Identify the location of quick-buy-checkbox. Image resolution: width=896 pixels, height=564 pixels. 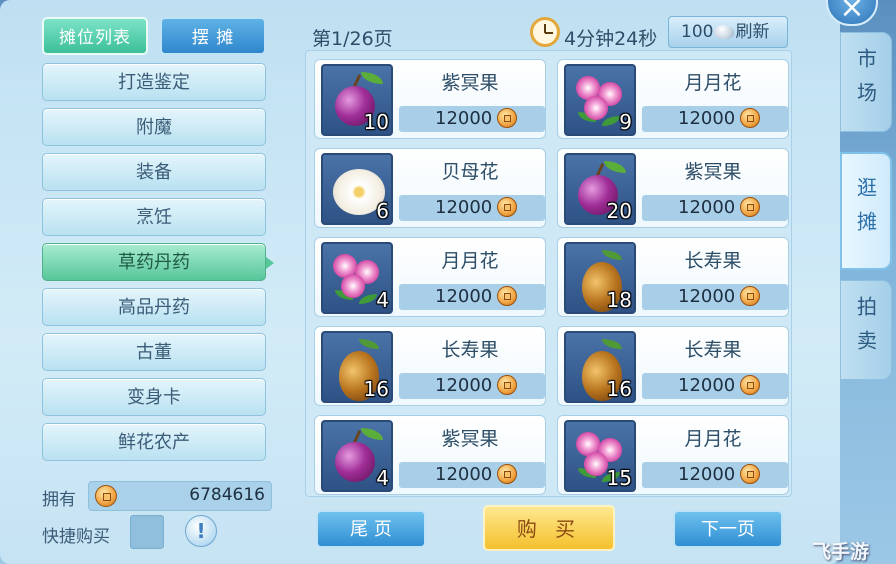
(147, 532).